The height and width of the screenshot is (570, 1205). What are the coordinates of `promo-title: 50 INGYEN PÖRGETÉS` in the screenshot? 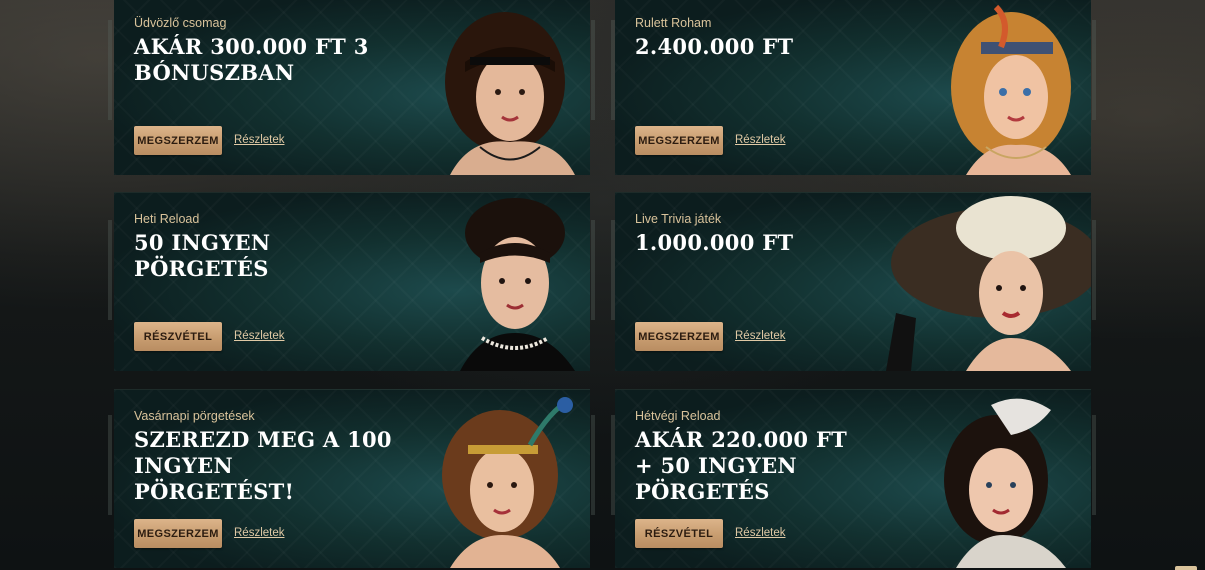 It's located at (202, 255).